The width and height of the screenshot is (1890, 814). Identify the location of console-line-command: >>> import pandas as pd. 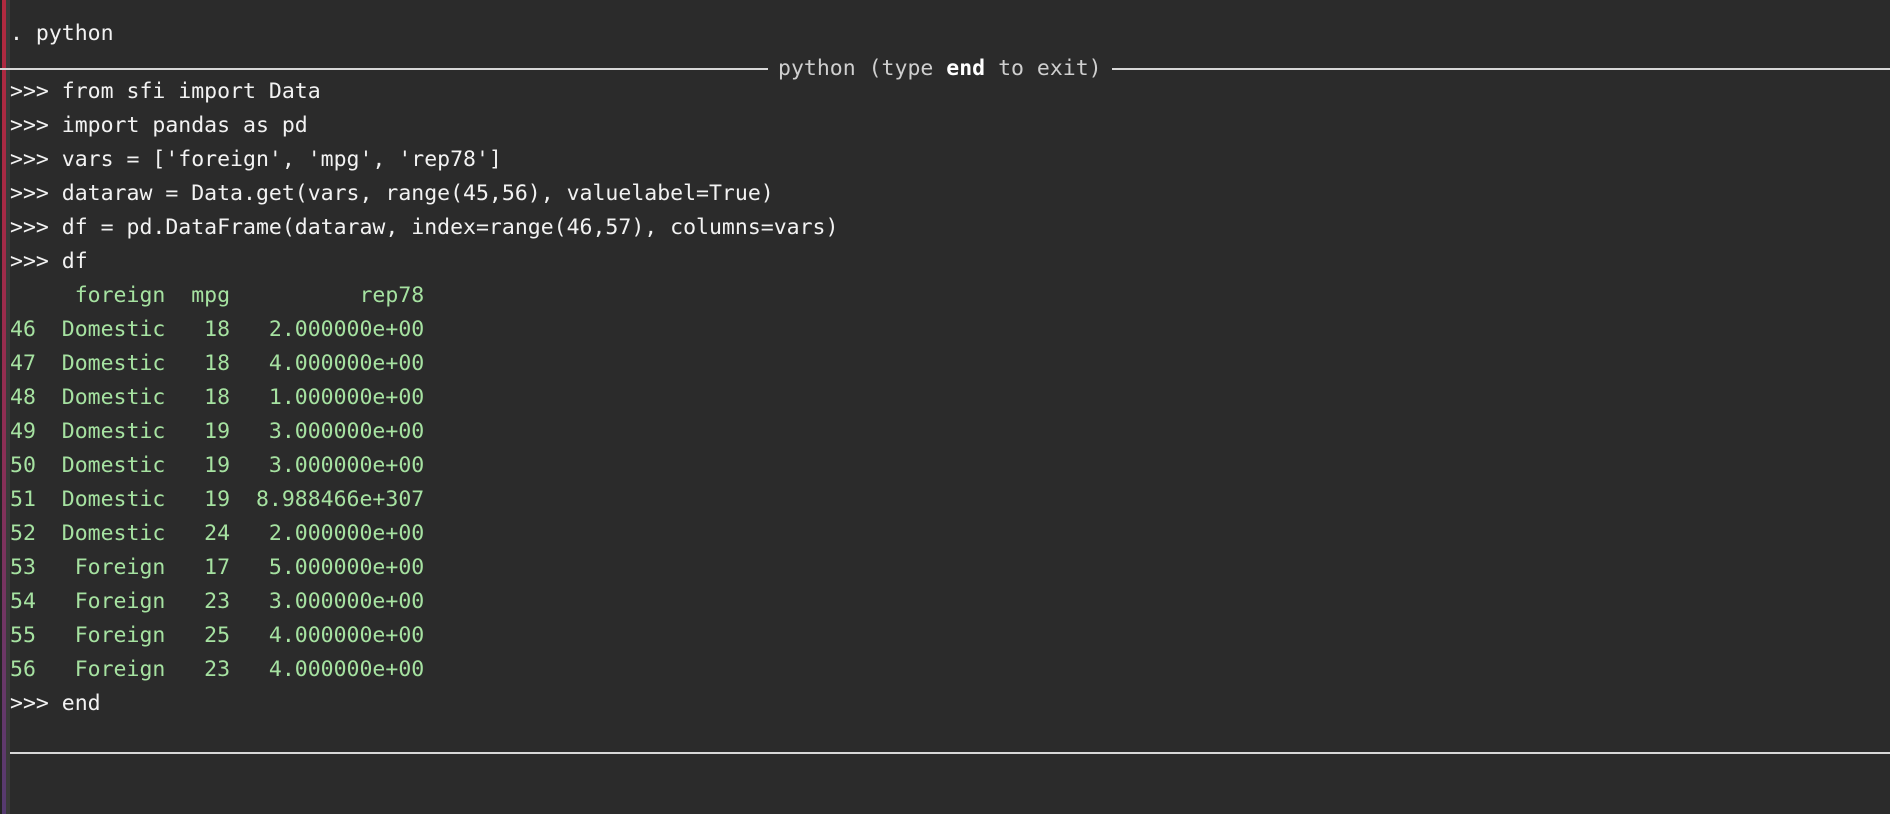
(159, 125).